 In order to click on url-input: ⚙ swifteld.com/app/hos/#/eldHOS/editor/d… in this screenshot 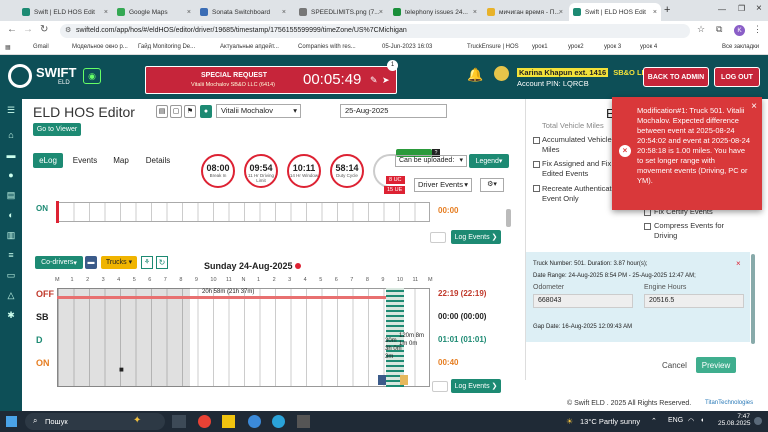, I will do `click(375, 31)`.